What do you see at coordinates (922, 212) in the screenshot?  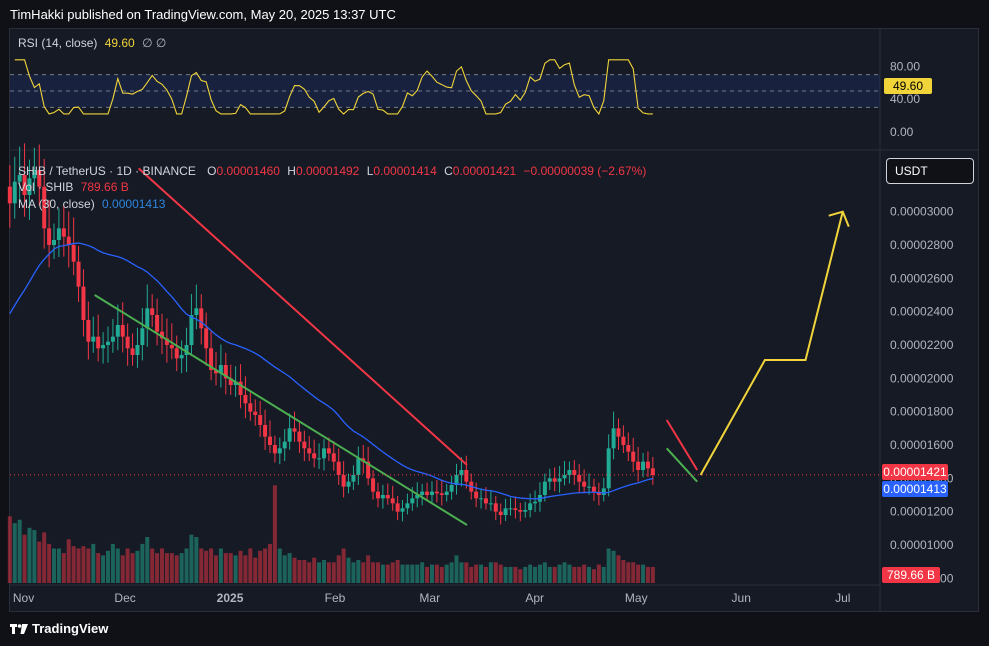 I see `price-tick-label: 0.00003000` at bounding box center [922, 212].